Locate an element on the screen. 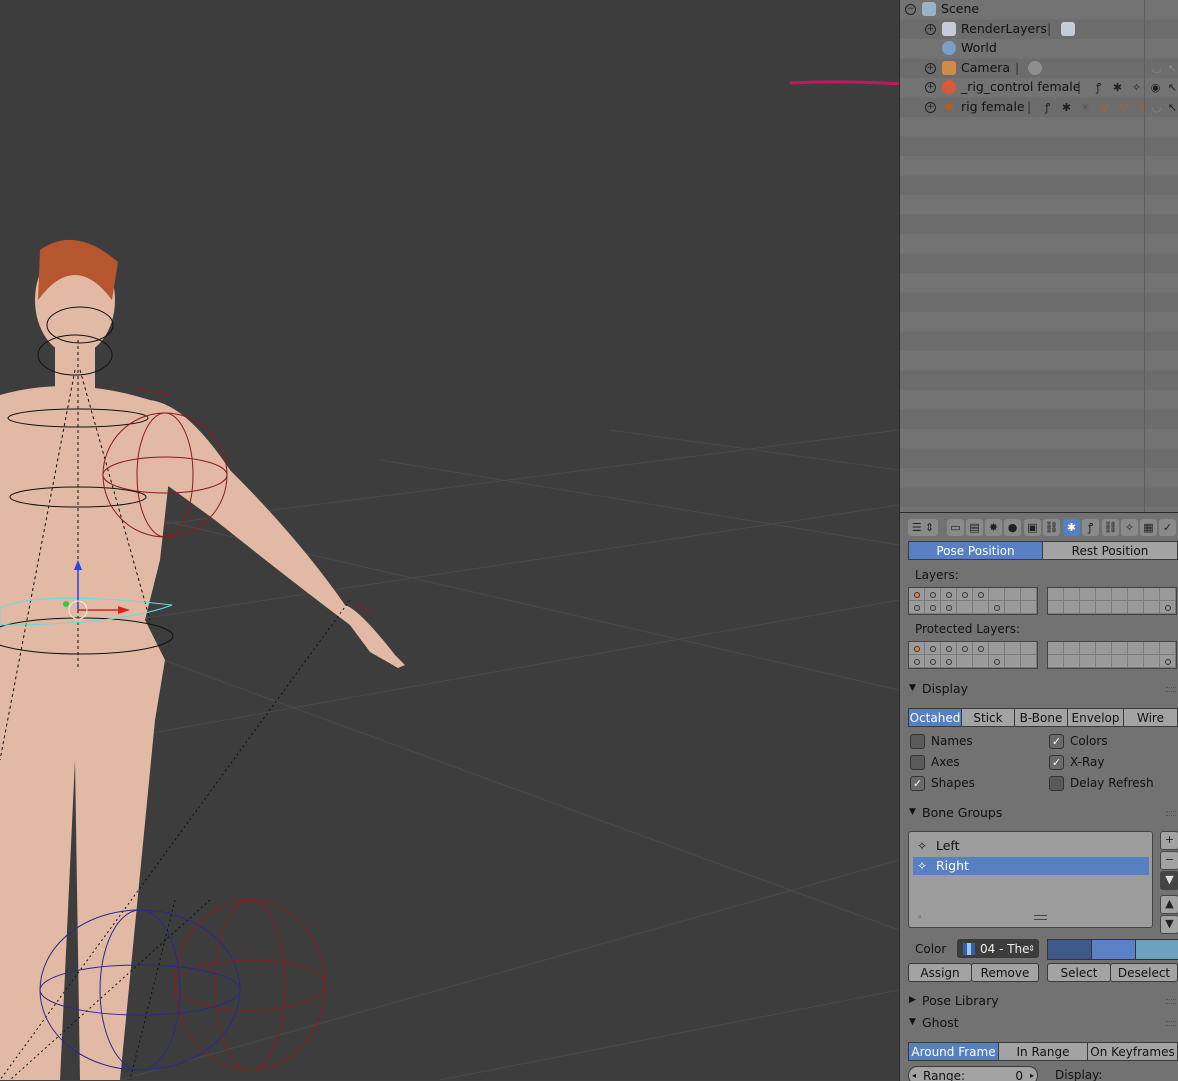  remove-button: Remove is located at coordinates (1005, 972).